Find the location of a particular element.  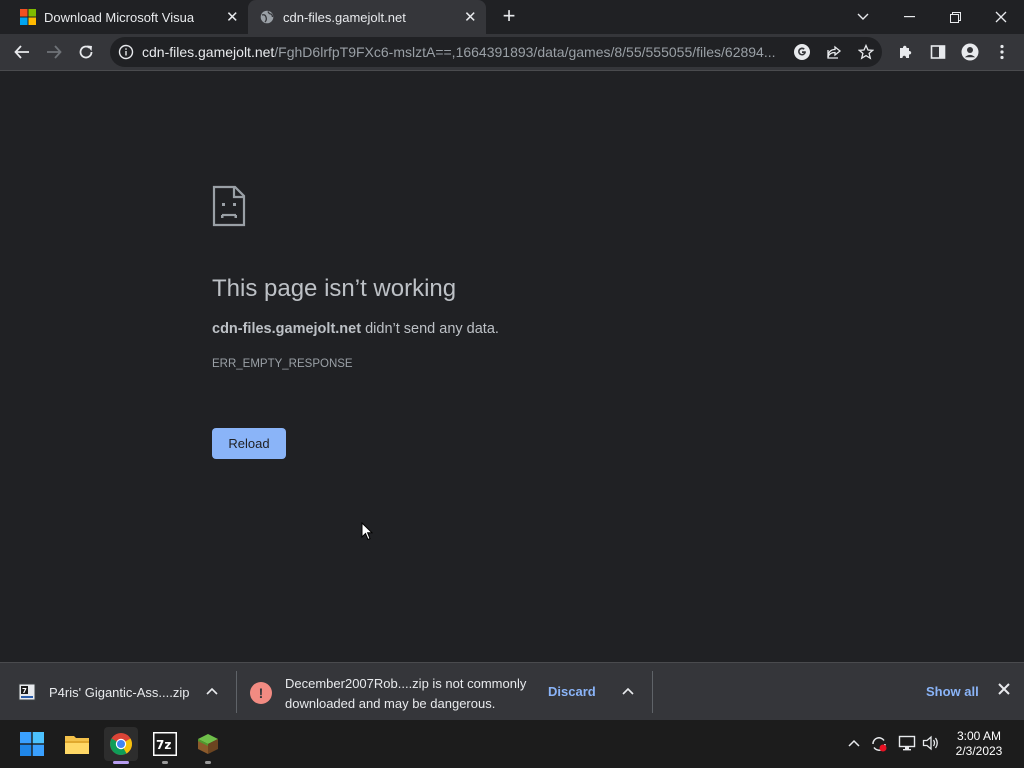

download-item-zip: 7 P4ris' Gigantic-Ass....zip is located at coordinates (103, 692).